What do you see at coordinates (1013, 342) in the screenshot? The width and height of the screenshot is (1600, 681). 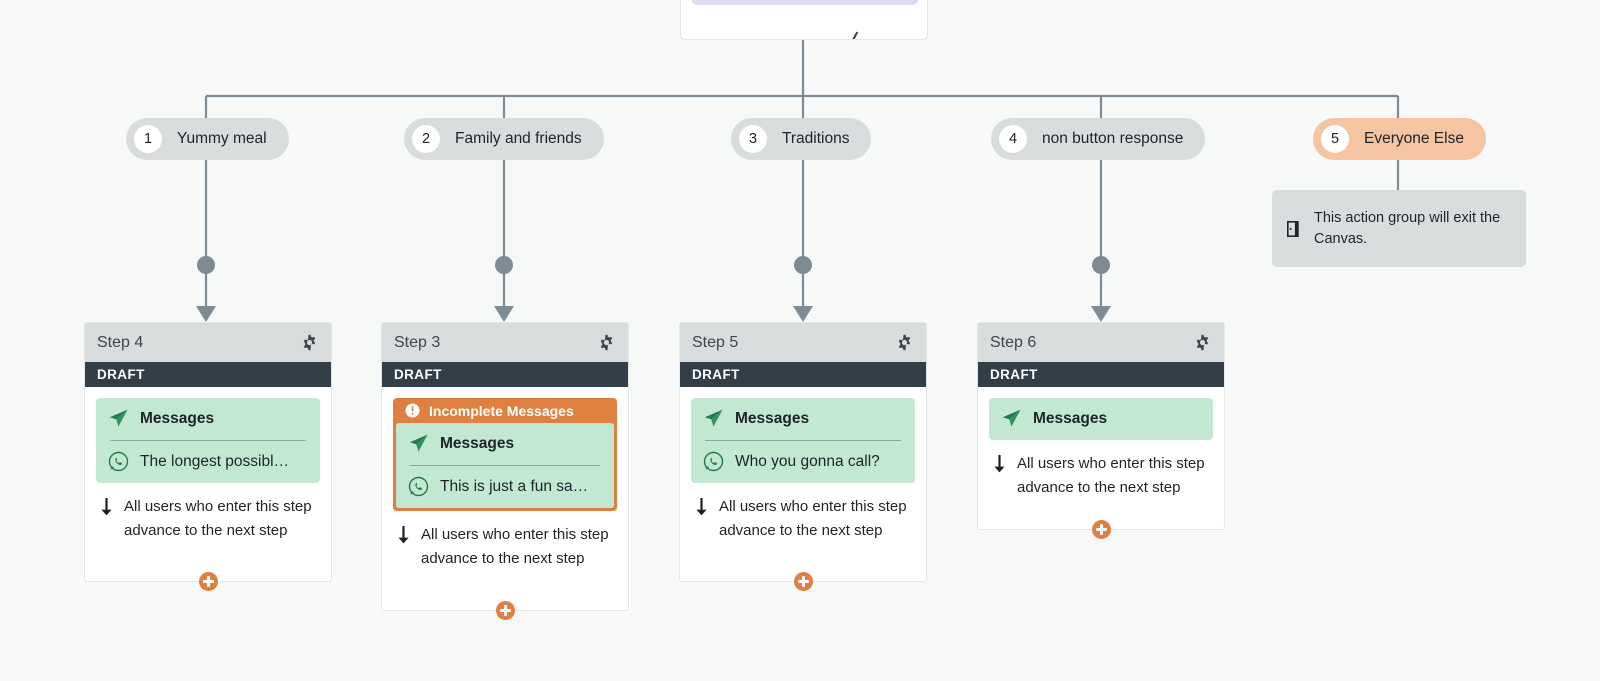 I see `step-title: Step 6` at bounding box center [1013, 342].